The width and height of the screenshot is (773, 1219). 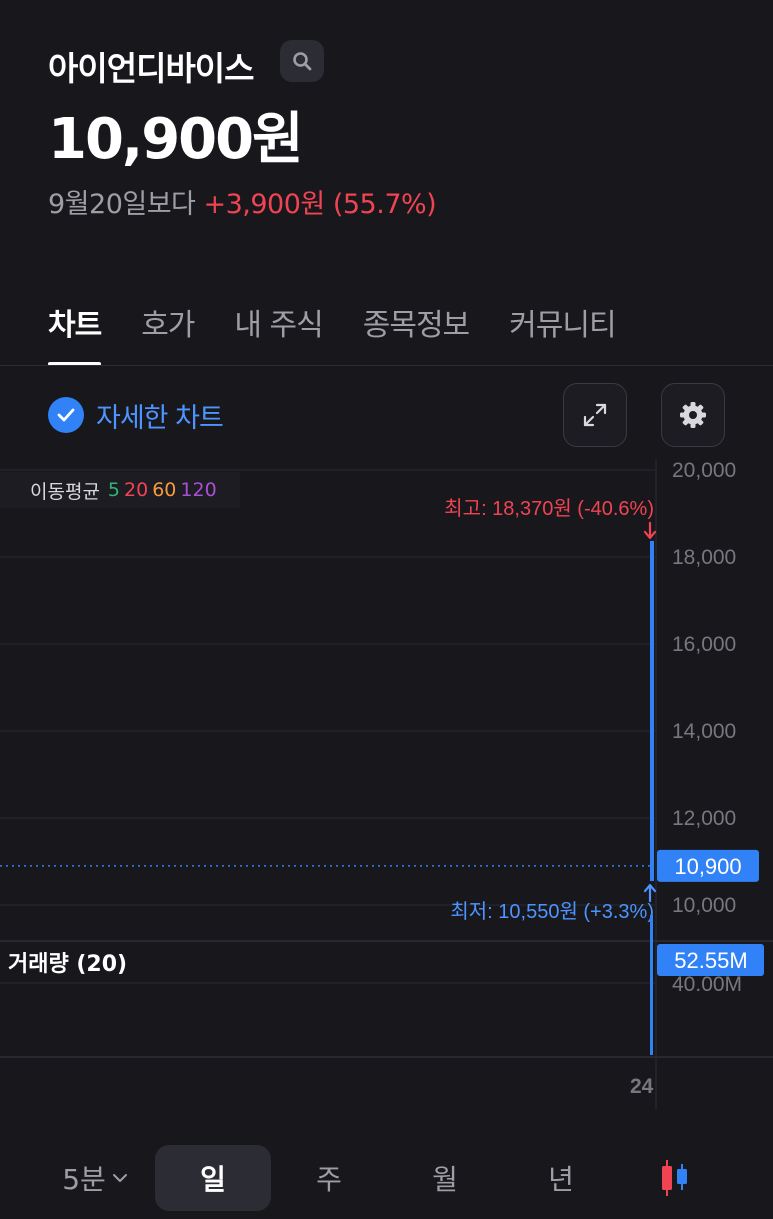 What do you see at coordinates (652, 711) in the screenshot?
I see `candle` at bounding box center [652, 711].